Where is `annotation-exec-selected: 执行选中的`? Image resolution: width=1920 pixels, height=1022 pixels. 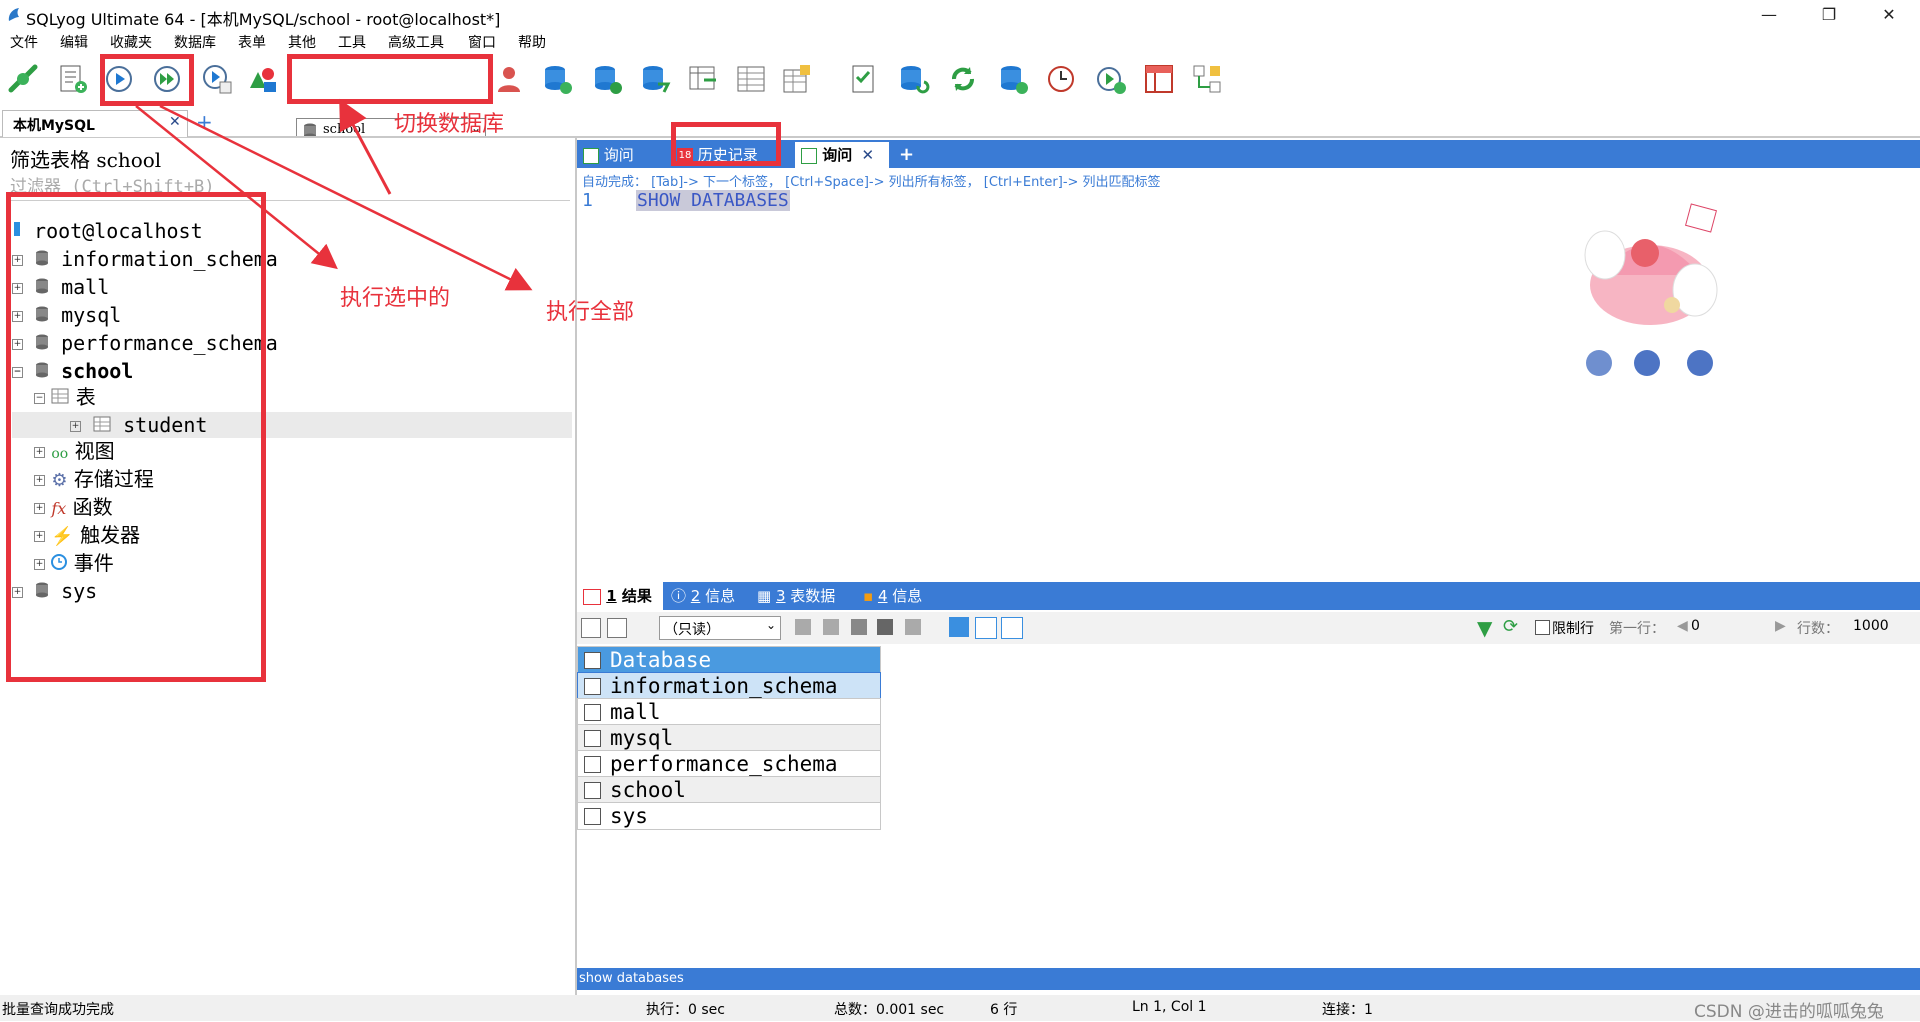 annotation-exec-selected: 执行选中的 is located at coordinates (395, 298).